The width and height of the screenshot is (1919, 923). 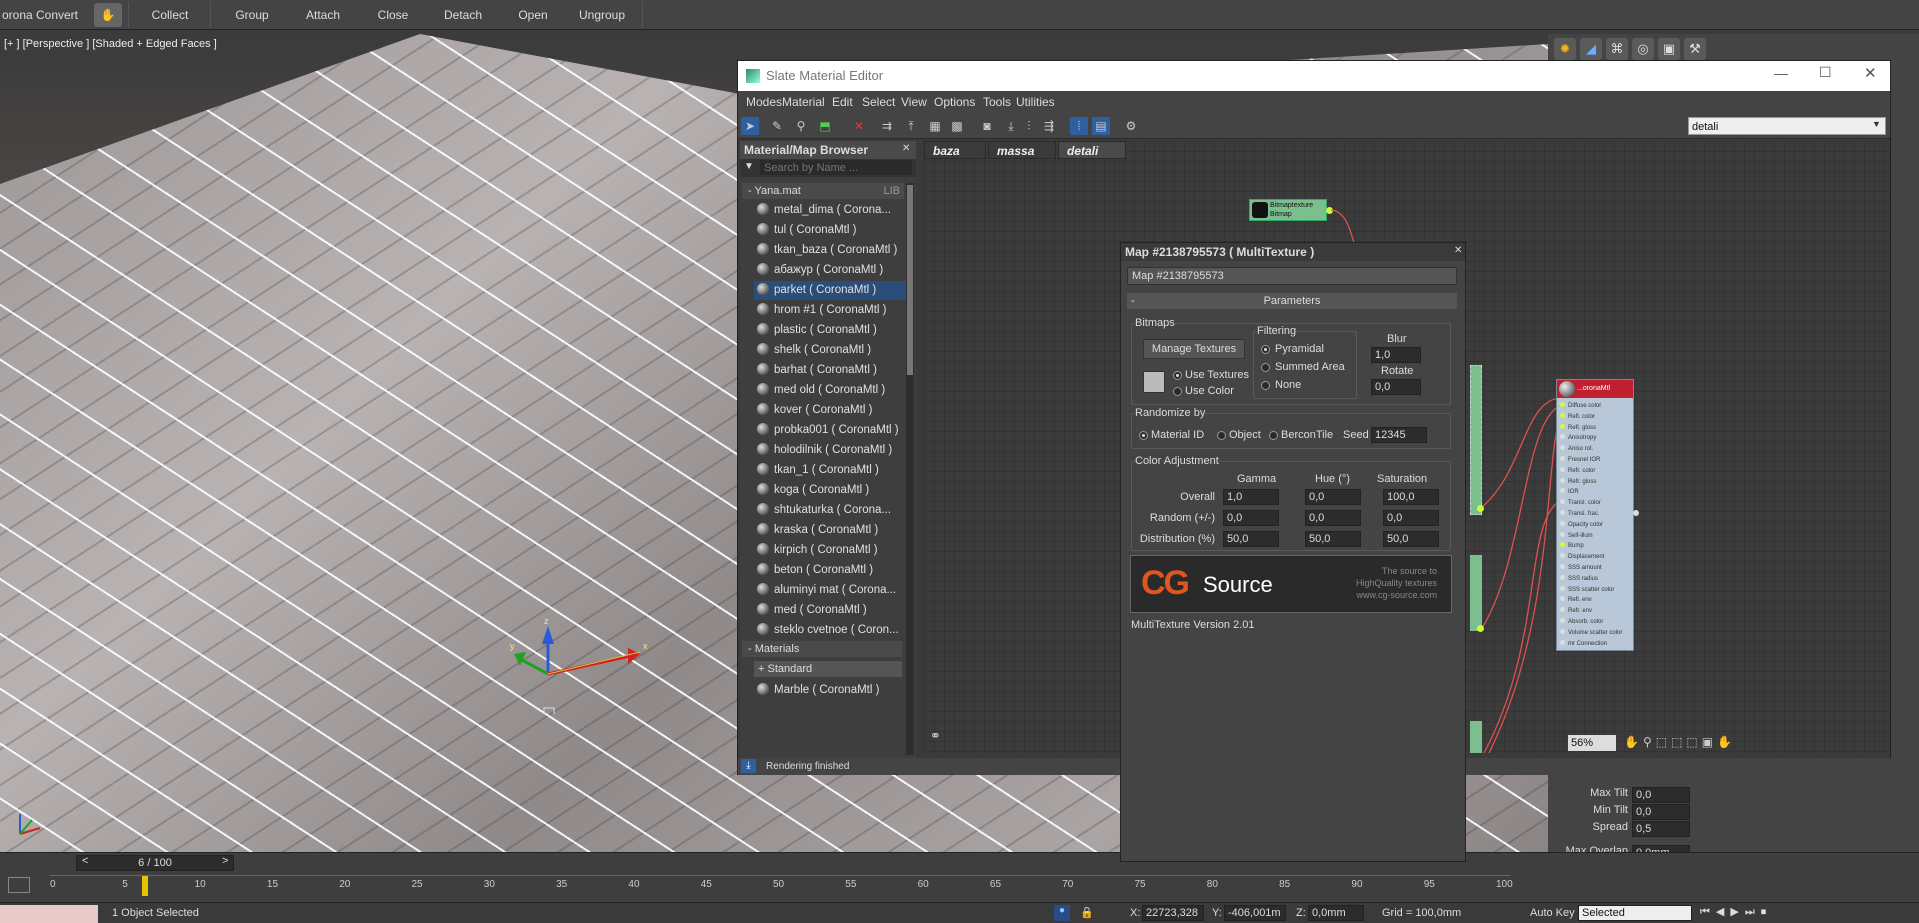 What do you see at coordinates (1143, 435) in the screenshot?
I see `material-id-radio` at bounding box center [1143, 435].